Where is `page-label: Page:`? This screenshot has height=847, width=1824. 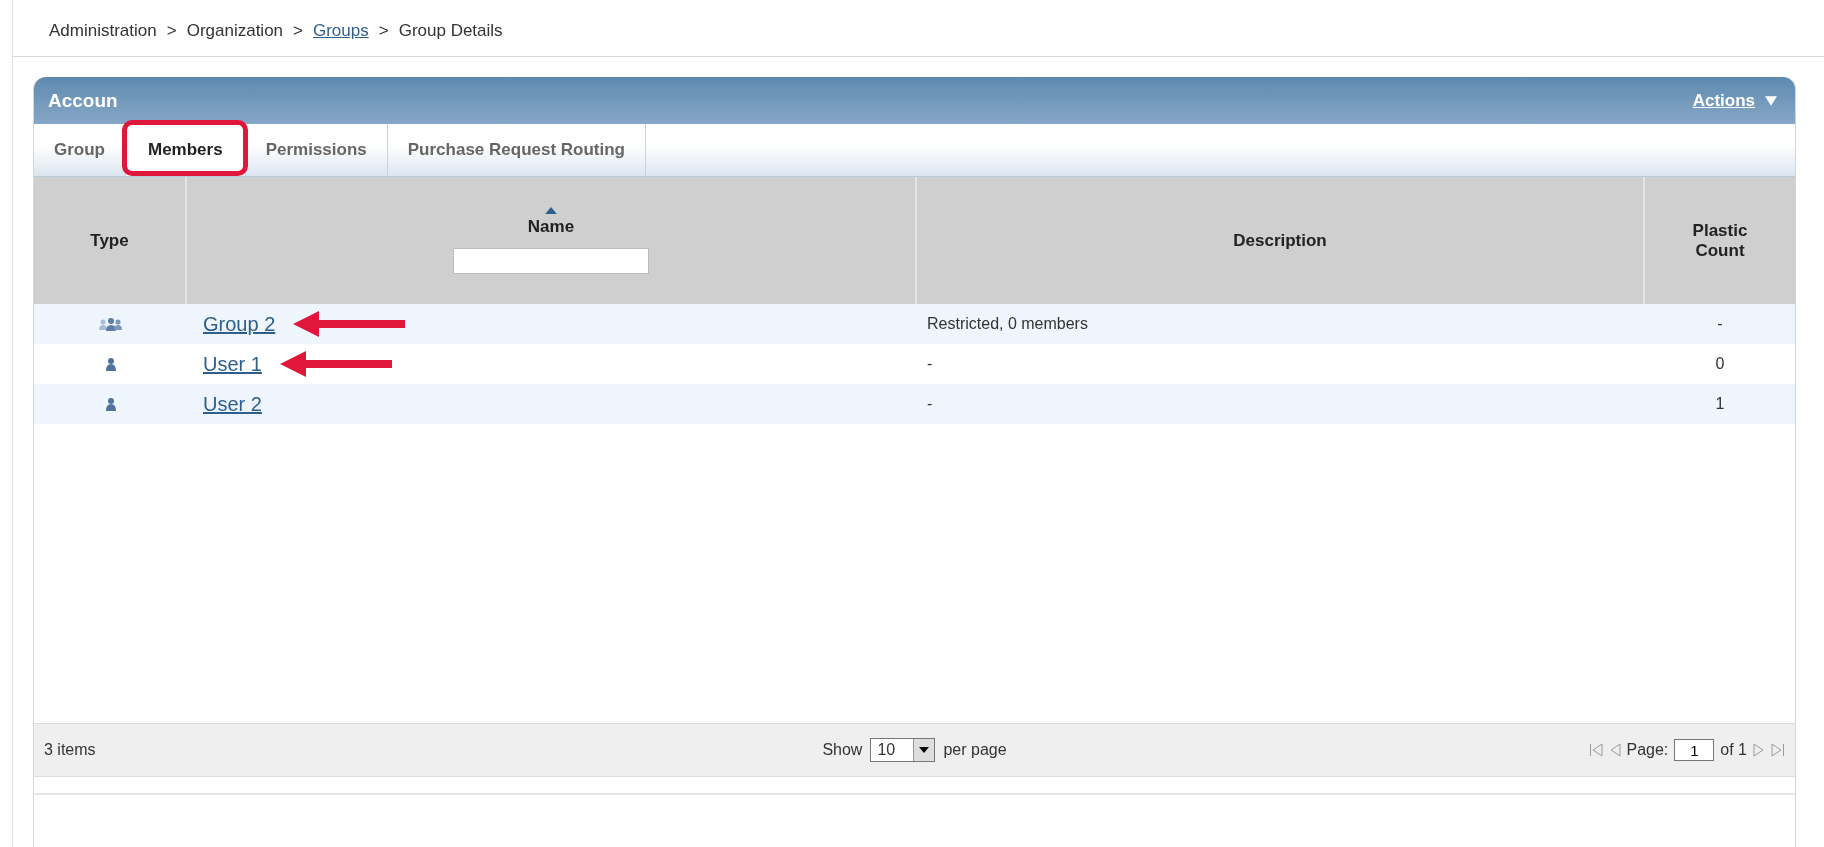
page-label: Page: is located at coordinates (1647, 750).